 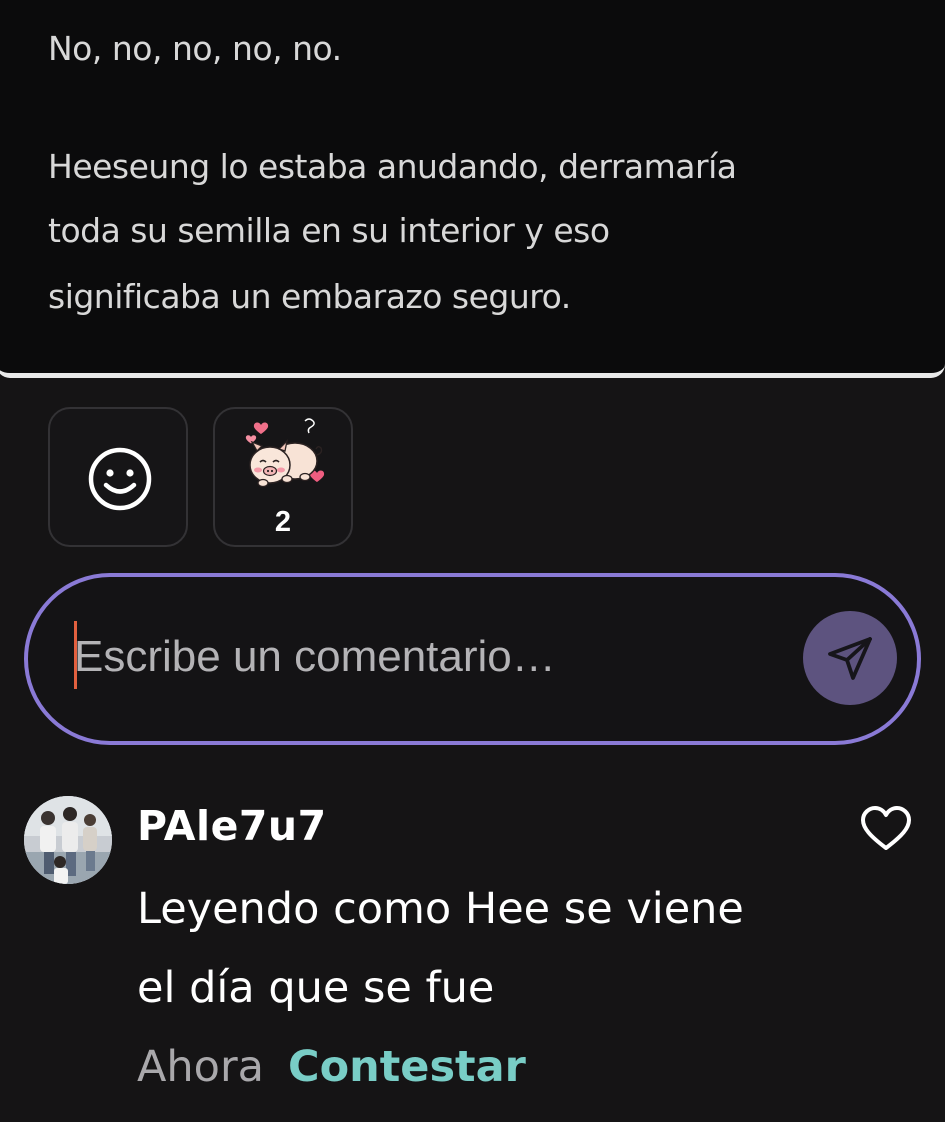 I want to click on pig-sticker-reaction-button: 2, so click(x=283, y=477).